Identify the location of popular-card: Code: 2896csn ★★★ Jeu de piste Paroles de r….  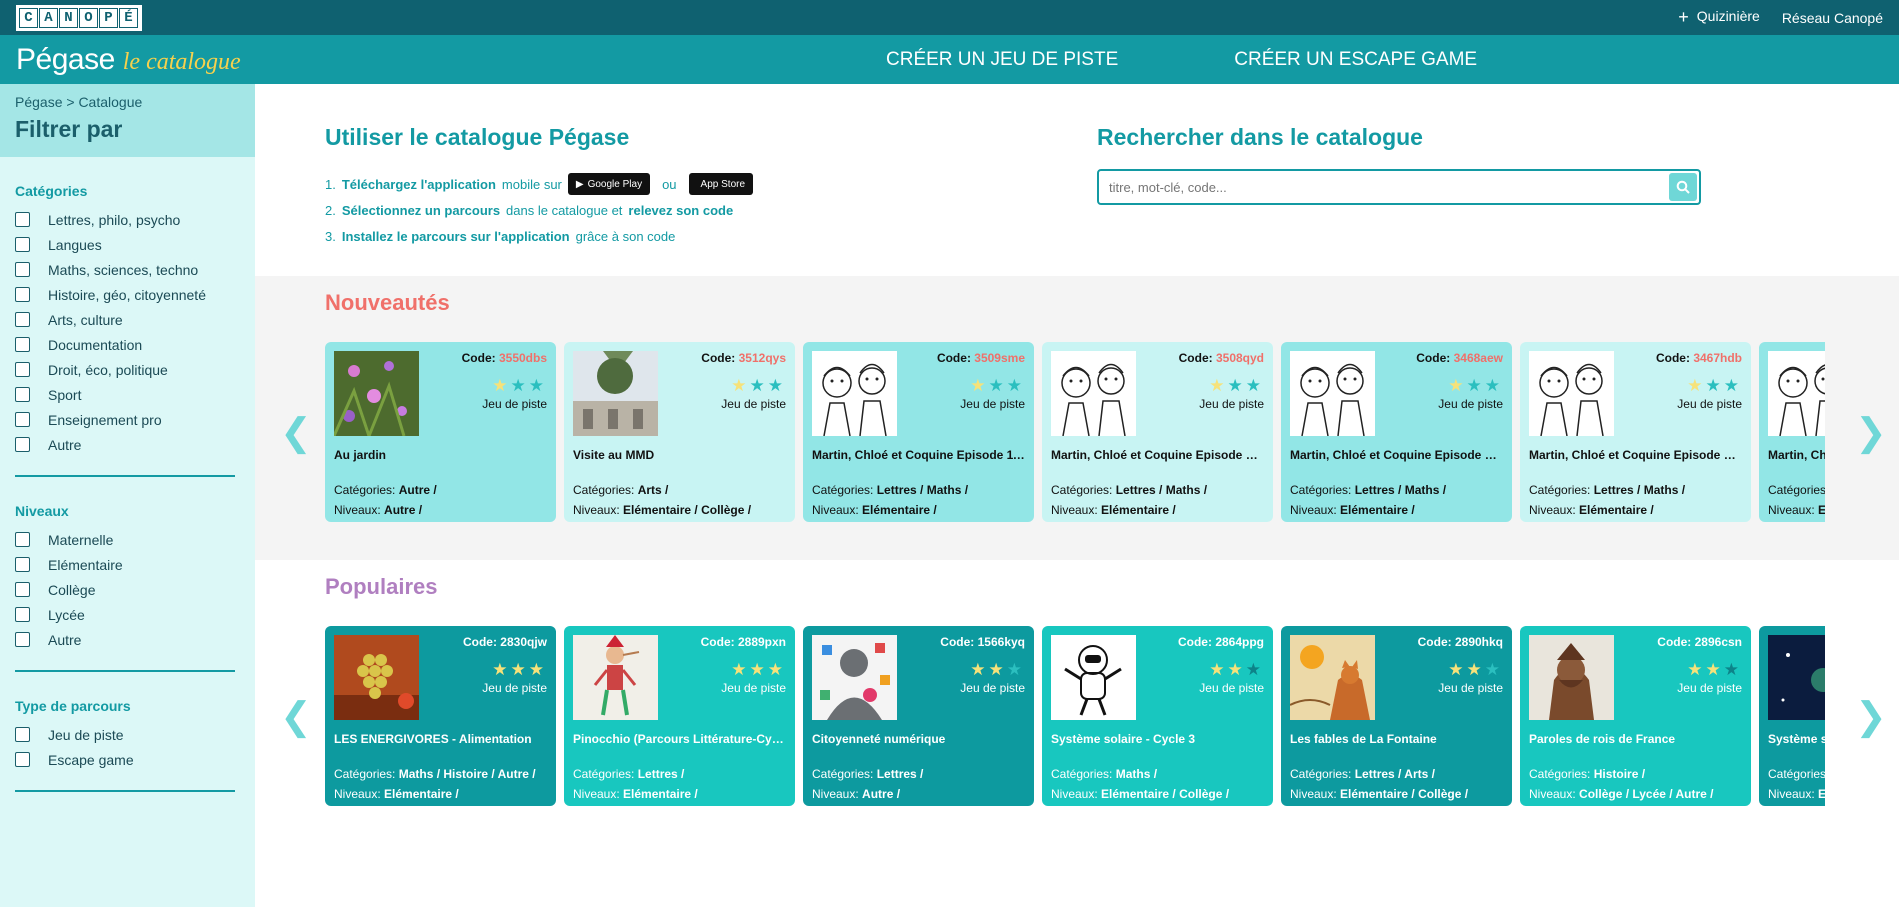
(1635, 716).